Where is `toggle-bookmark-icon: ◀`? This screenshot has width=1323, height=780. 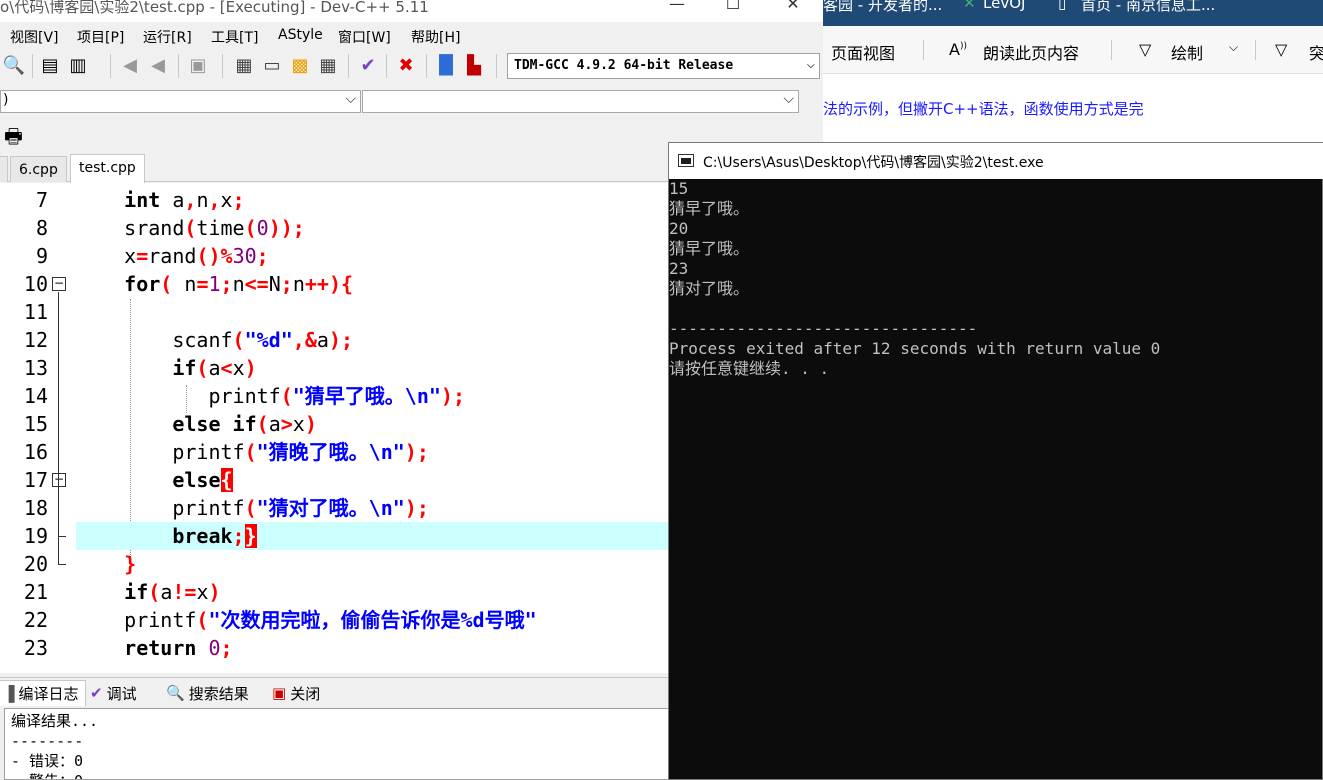
toggle-bookmark-icon: ◀ is located at coordinates (130, 66).